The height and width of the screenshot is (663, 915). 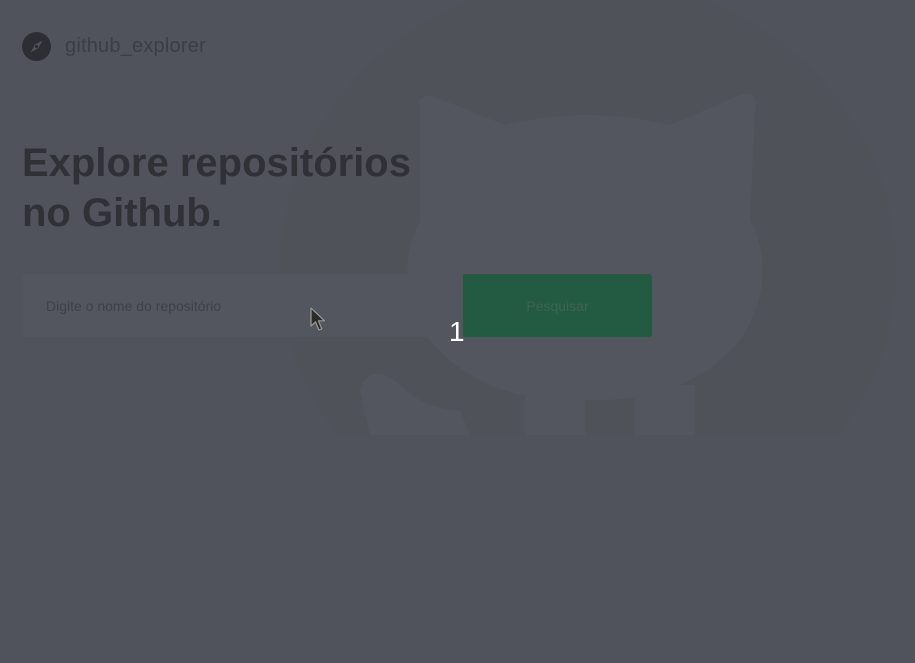 I want to click on page-title-line-1: Explore repositórios, so click(x=216, y=163).